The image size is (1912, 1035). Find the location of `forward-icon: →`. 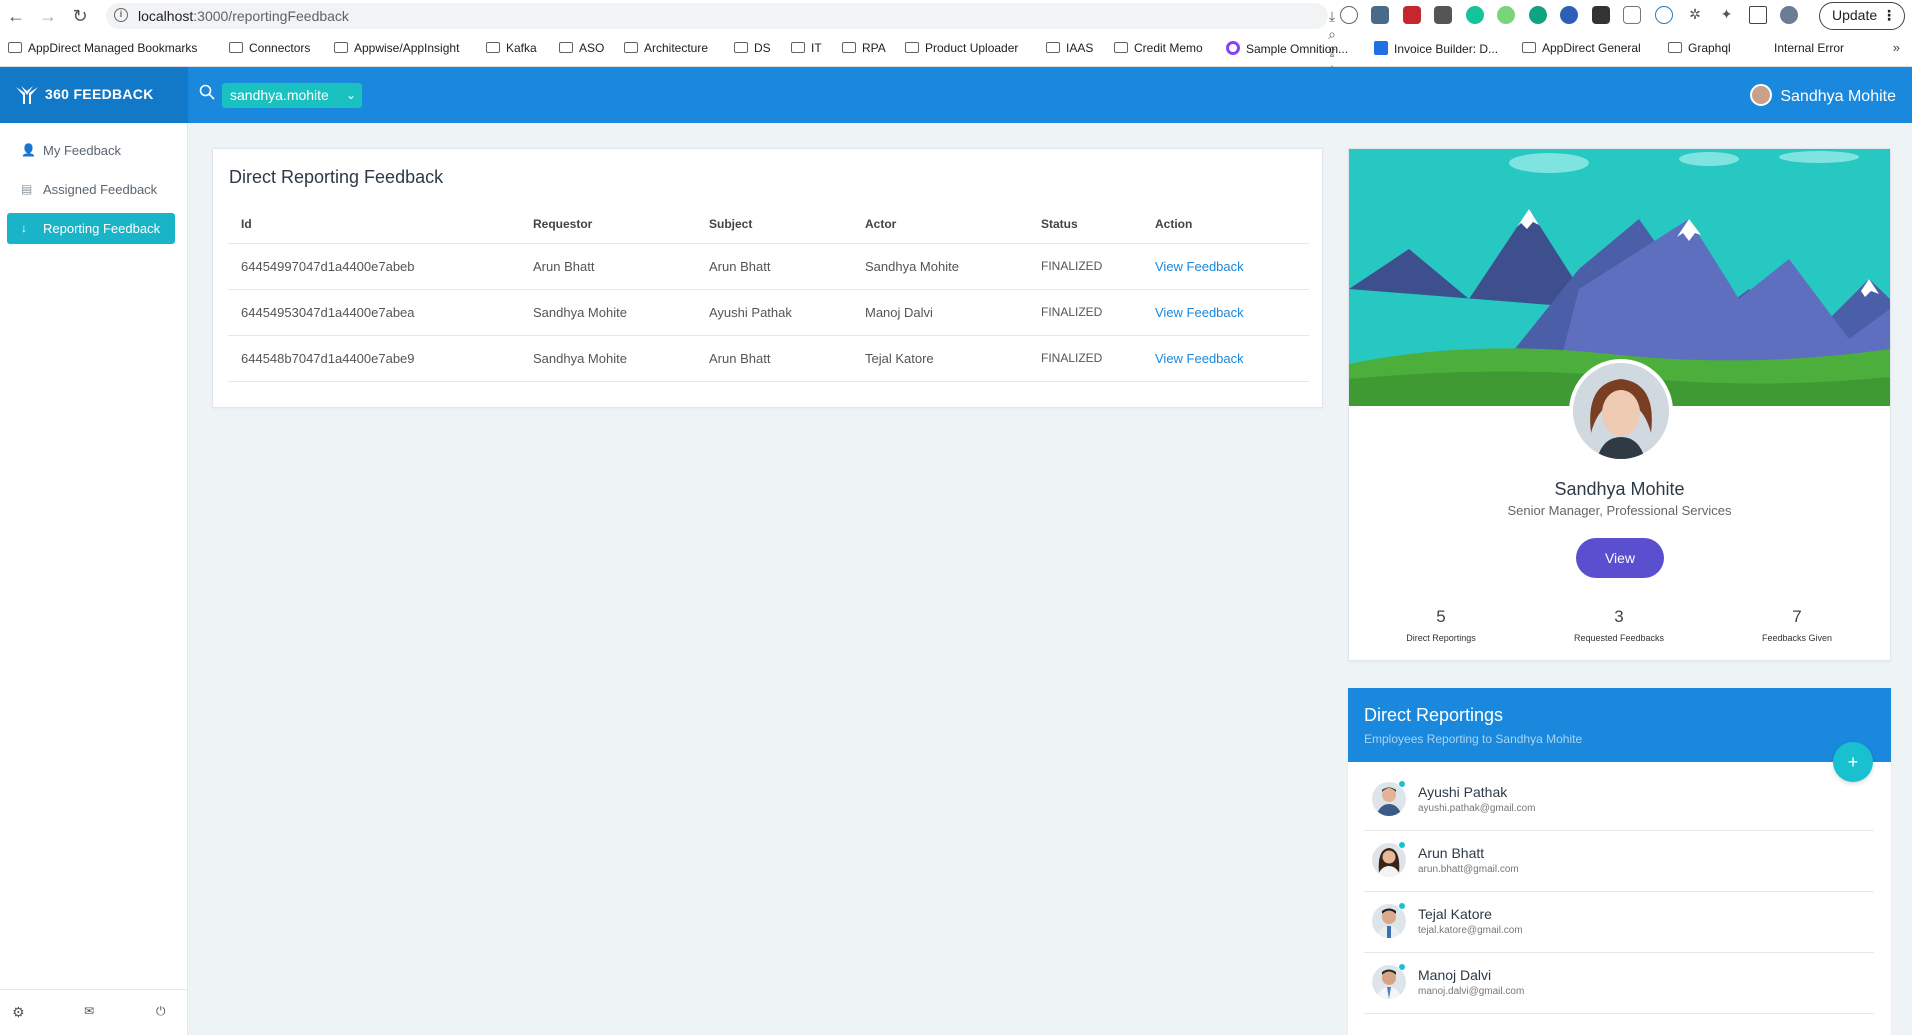

forward-icon: → is located at coordinates (48, 16).